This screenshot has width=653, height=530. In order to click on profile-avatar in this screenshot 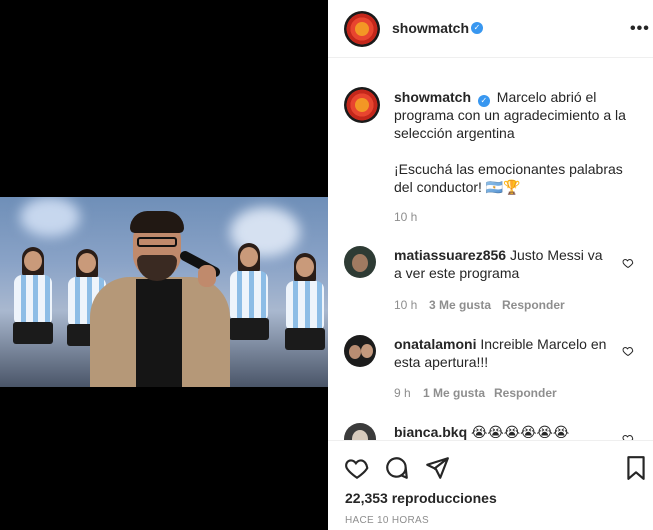, I will do `click(362, 29)`.